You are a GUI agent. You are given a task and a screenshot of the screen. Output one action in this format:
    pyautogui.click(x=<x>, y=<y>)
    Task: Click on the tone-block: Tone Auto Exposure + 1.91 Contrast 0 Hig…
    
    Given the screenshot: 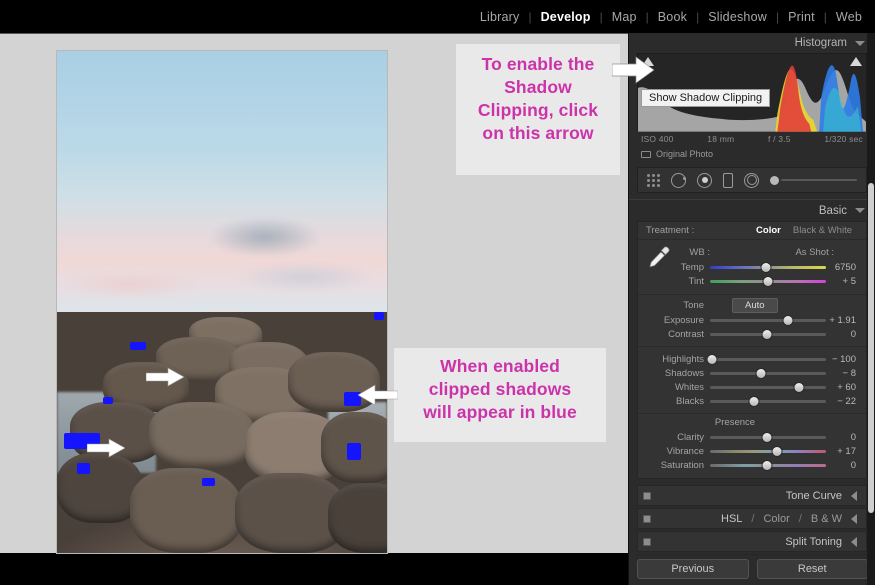 What is the action you would take?
    pyautogui.click(x=752, y=354)
    